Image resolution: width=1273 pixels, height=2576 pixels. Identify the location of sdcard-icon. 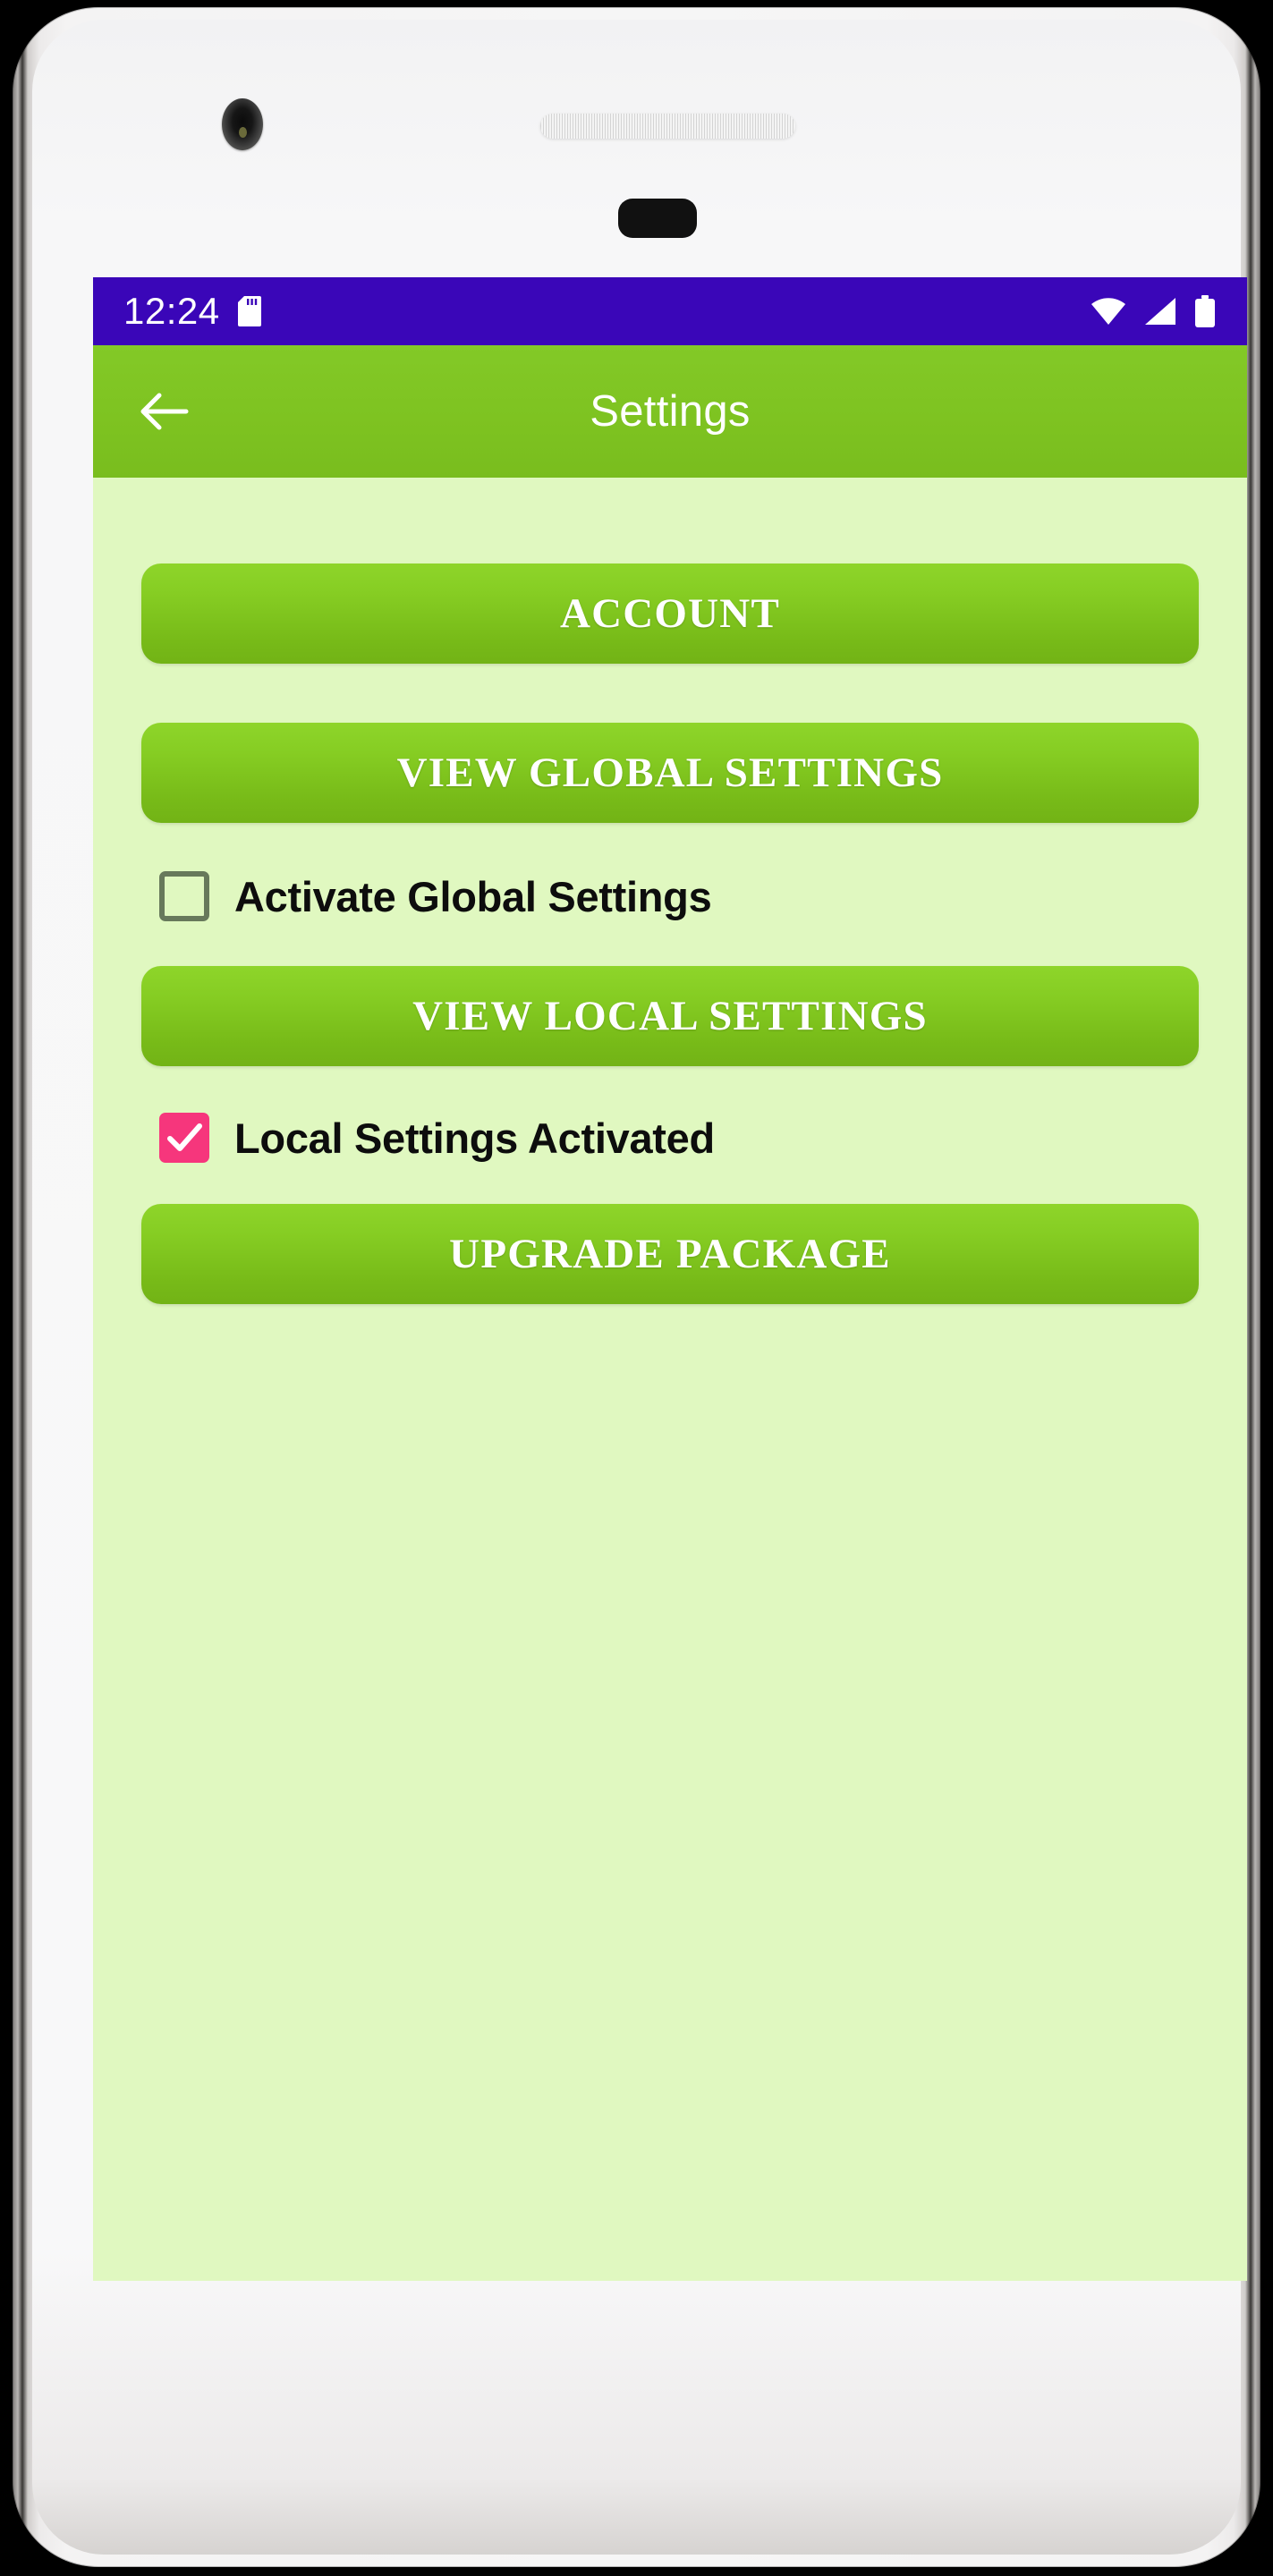
(249, 311).